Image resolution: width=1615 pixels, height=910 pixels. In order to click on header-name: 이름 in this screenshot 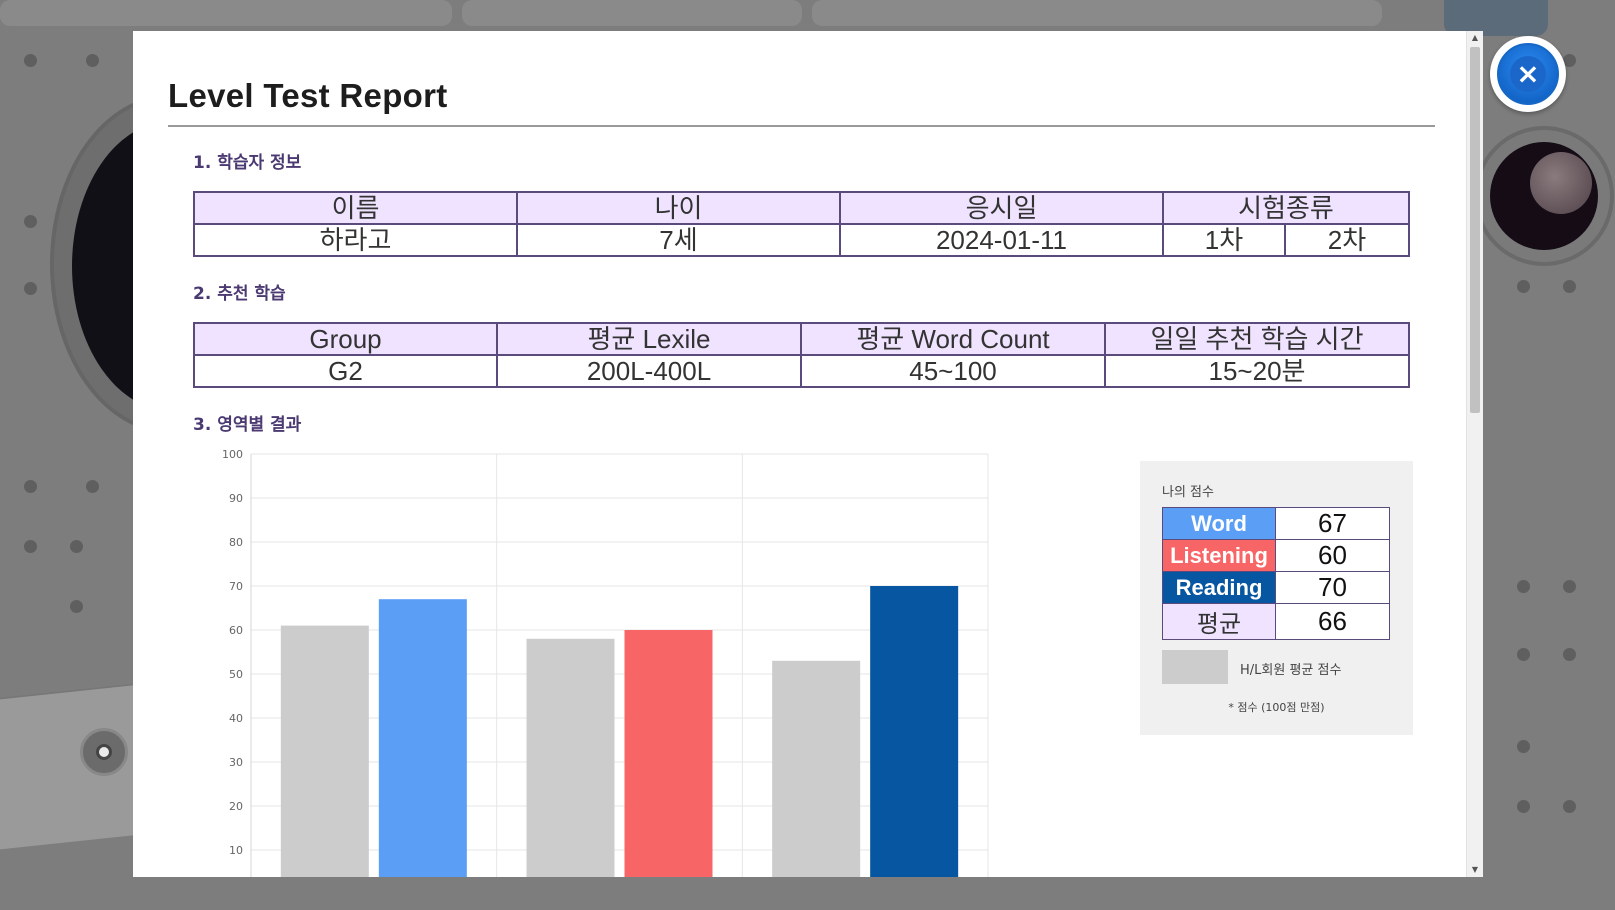, I will do `click(355, 208)`.